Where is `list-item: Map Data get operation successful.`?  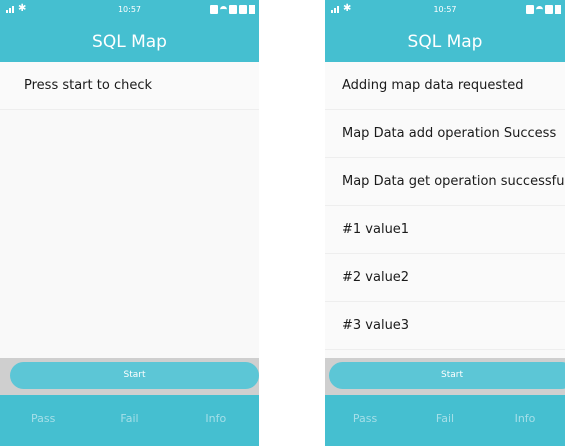
list-item: Map Data get operation successful. is located at coordinates (445, 182).